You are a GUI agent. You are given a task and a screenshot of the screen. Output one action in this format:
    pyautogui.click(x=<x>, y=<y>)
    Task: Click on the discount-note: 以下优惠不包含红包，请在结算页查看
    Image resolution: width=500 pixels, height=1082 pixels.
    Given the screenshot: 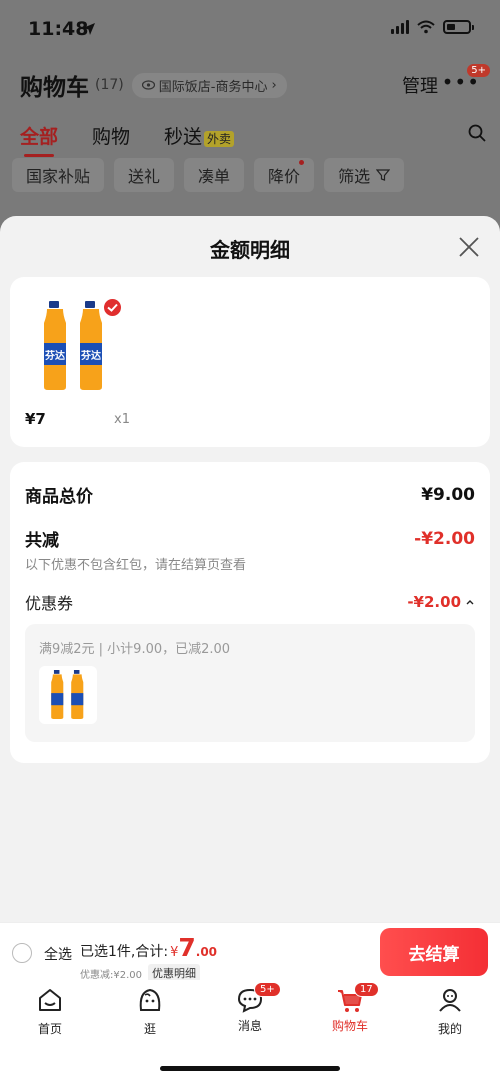 What is the action you would take?
    pyautogui.click(x=136, y=565)
    